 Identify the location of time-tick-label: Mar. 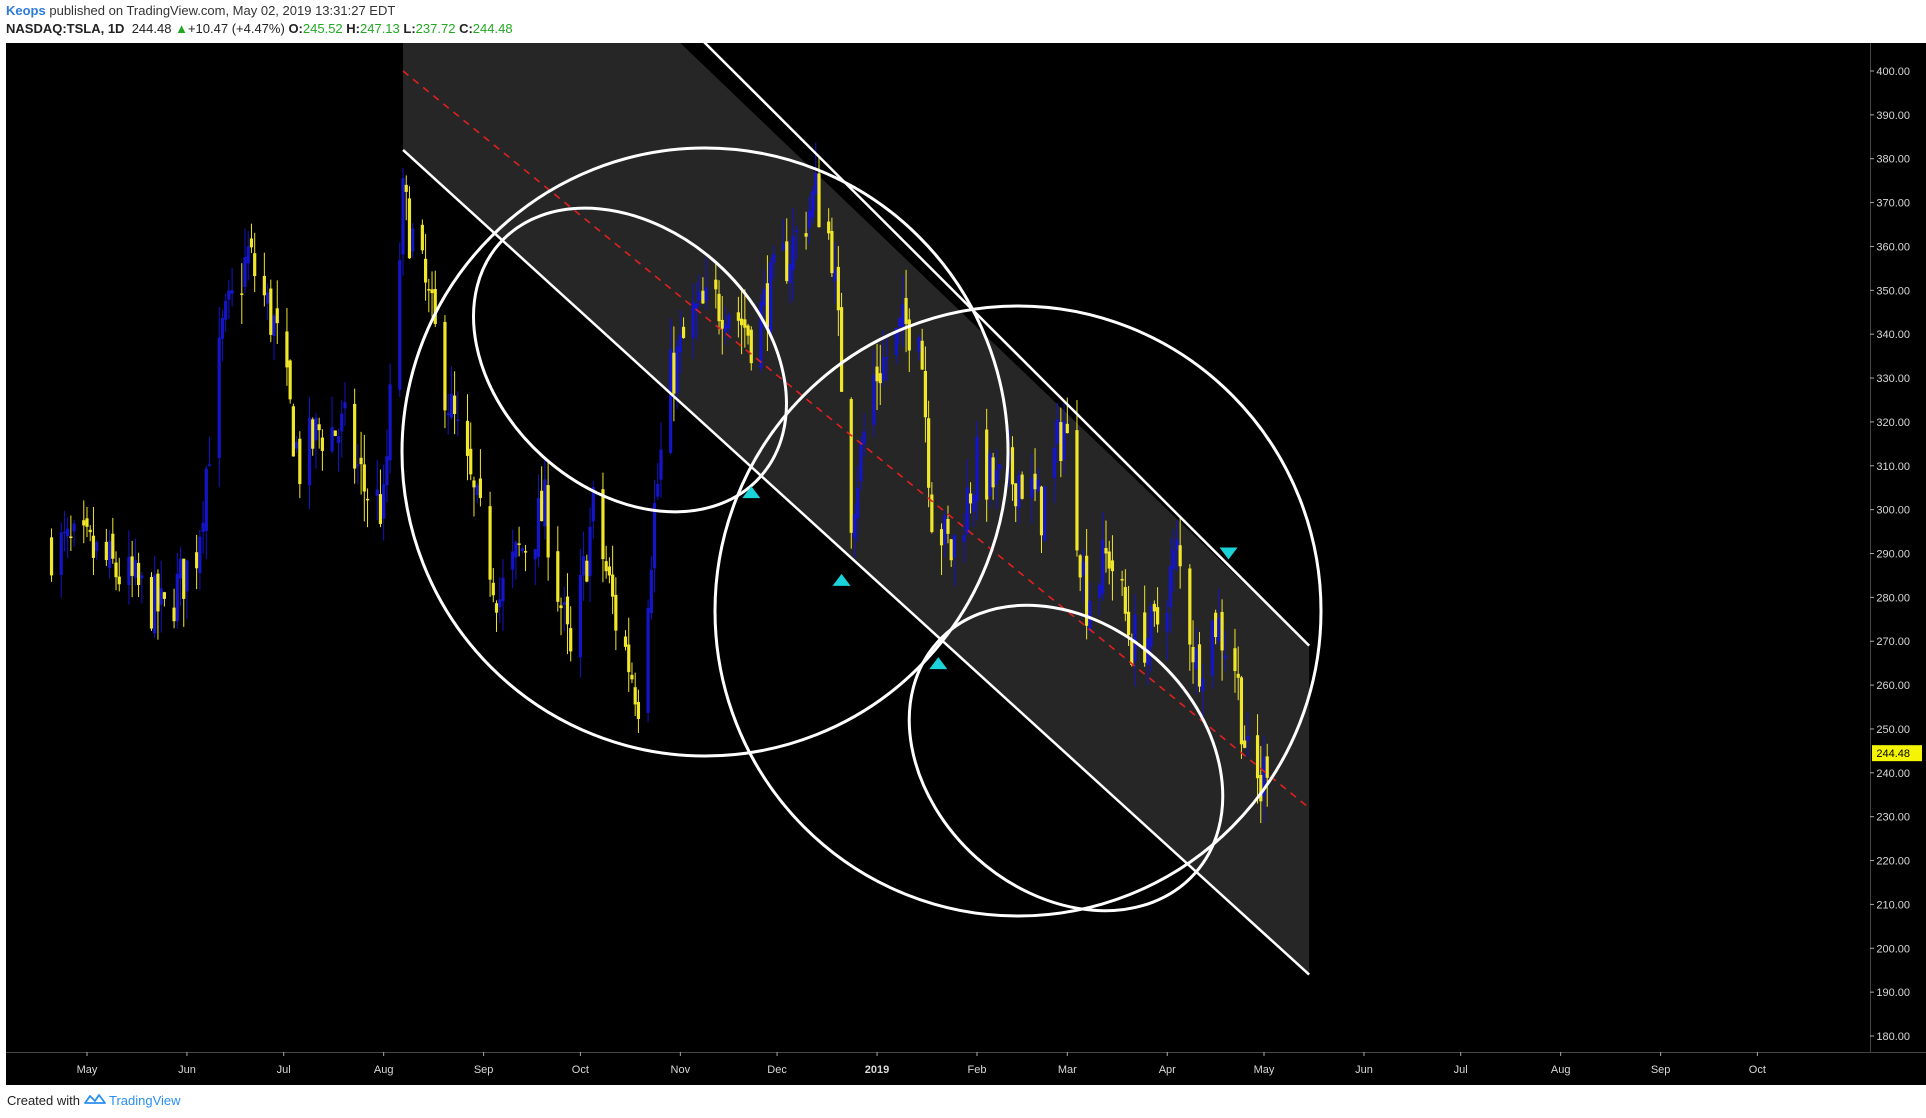
(1067, 1070).